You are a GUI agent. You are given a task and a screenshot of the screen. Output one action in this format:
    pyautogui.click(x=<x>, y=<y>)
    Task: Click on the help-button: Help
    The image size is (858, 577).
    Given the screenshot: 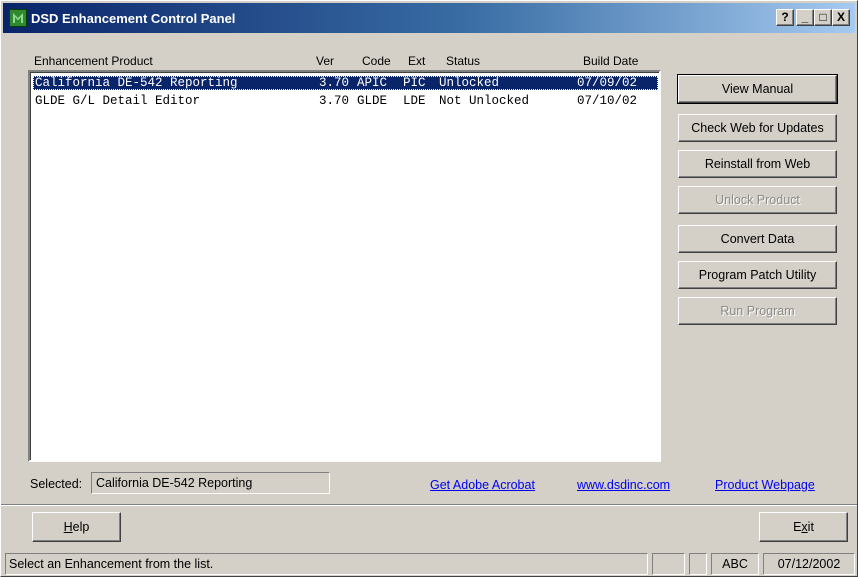 What is the action you would take?
    pyautogui.click(x=76, y=527)
    